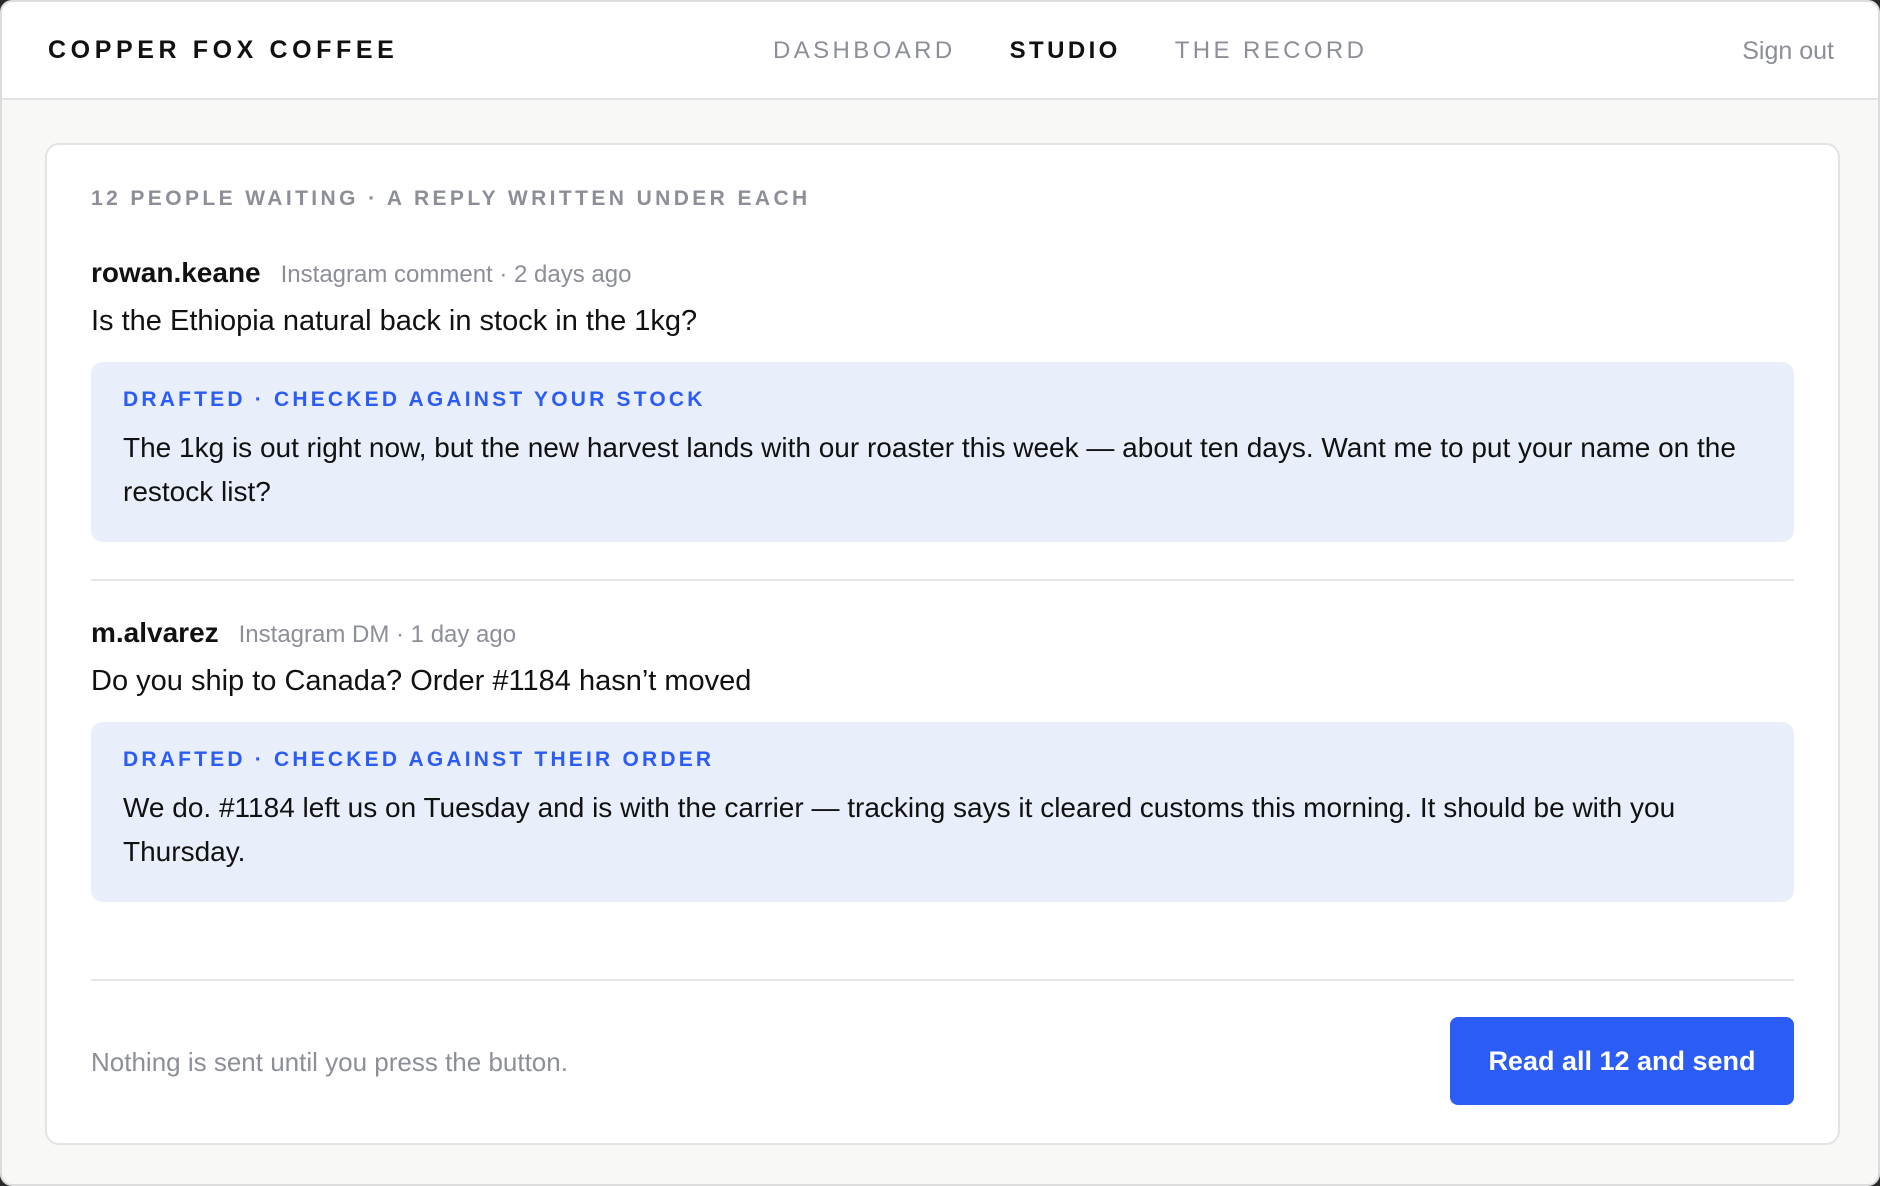 This screenshot has height=1186, width=1880. Describe the element at coordinates (419, 759) in the screenshot. I see `draft-label: DRAFTED · CHECKED AGAINST THEIR ORDER` at that location.